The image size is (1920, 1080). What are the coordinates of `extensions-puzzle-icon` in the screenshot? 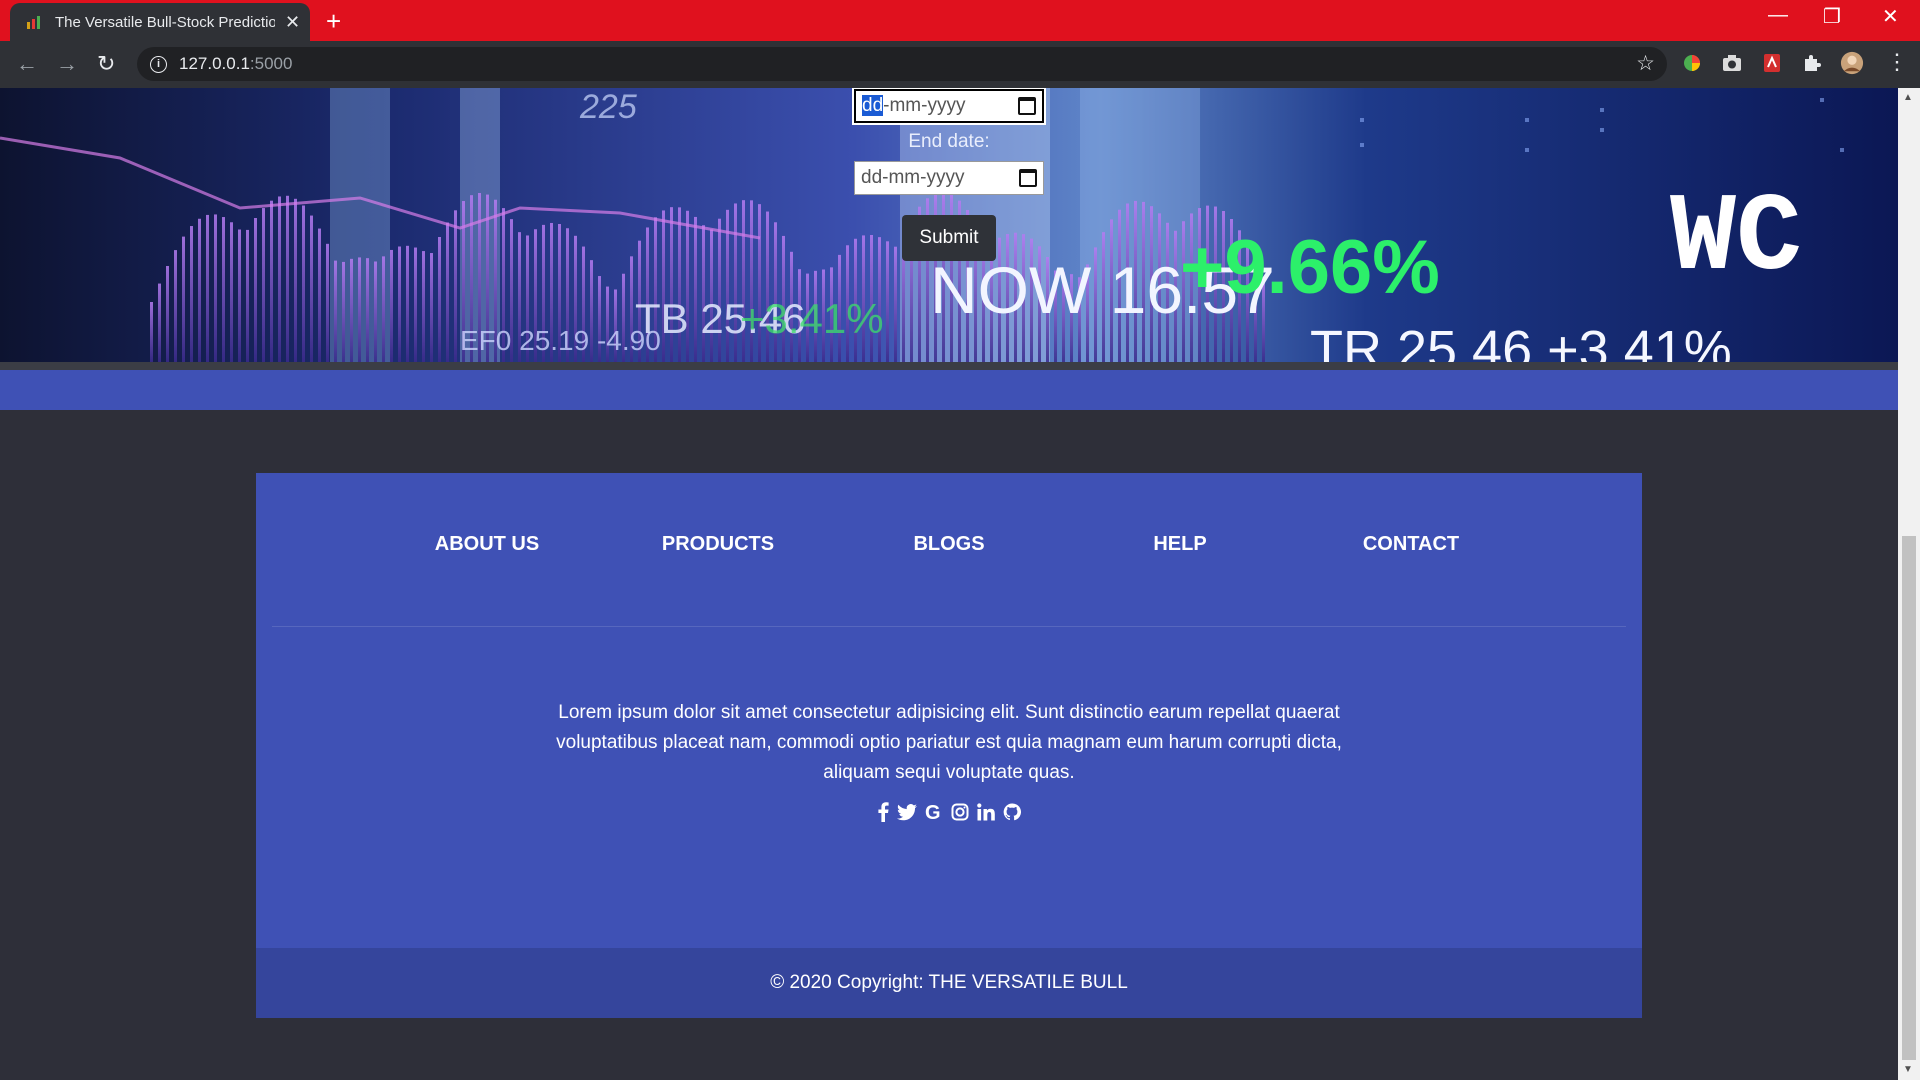 It's located at (1812, 63).